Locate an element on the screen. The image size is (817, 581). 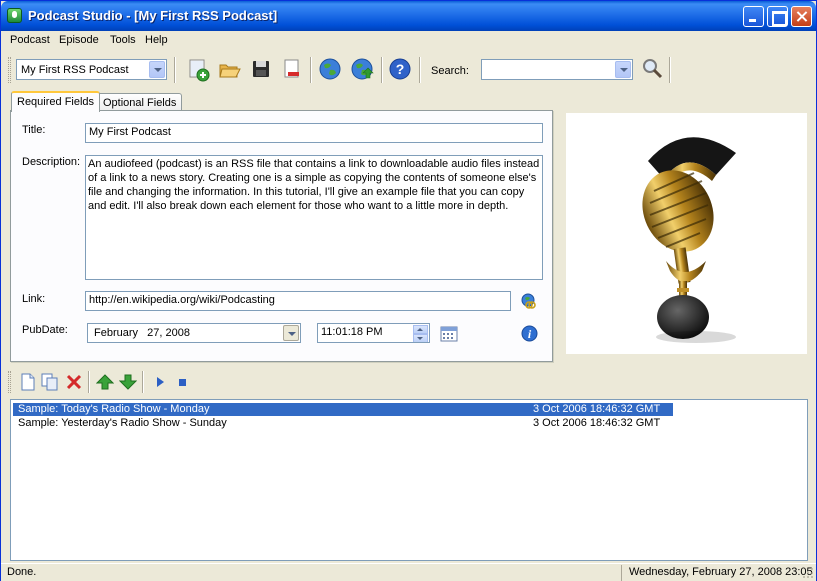
pubdate-label: PubDate: is located at coordinates (45, 330).